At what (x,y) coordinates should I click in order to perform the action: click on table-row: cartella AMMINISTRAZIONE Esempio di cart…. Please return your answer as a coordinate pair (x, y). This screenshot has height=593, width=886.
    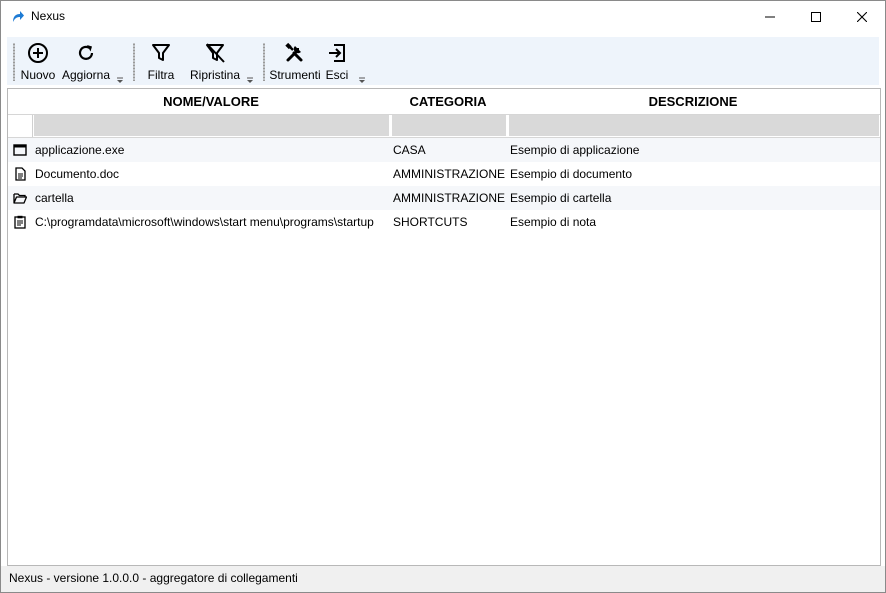
    Looking at the image, I should click on (444, 198).